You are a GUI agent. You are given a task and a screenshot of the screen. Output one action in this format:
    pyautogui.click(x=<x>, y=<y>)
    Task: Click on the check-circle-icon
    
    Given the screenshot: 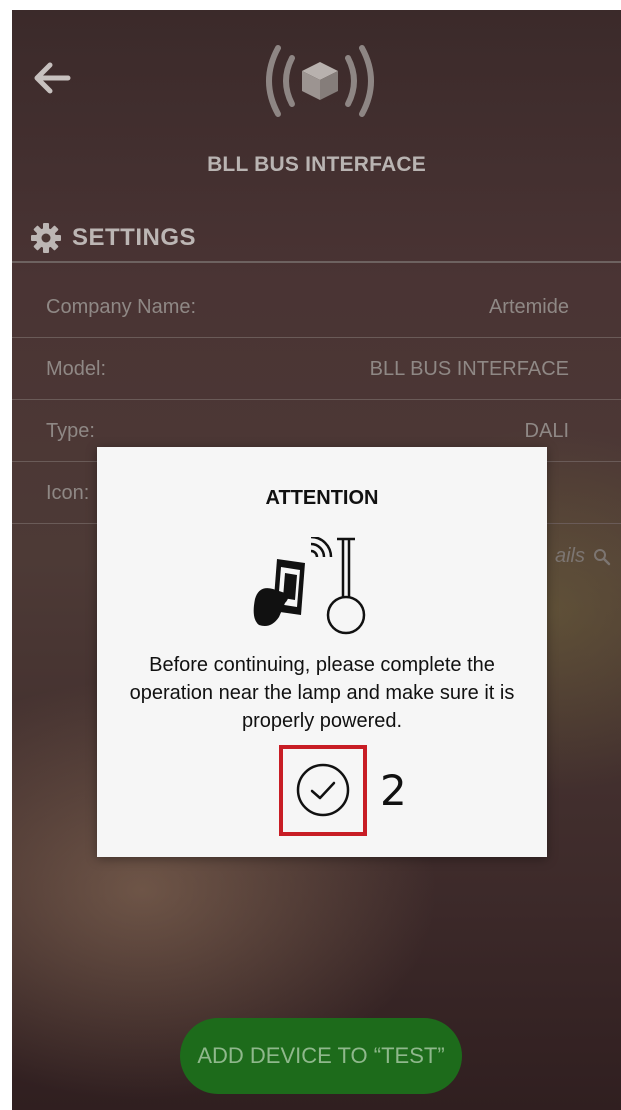 What is the action you would take?
    pyautogui.click(x=323, y=790)
    